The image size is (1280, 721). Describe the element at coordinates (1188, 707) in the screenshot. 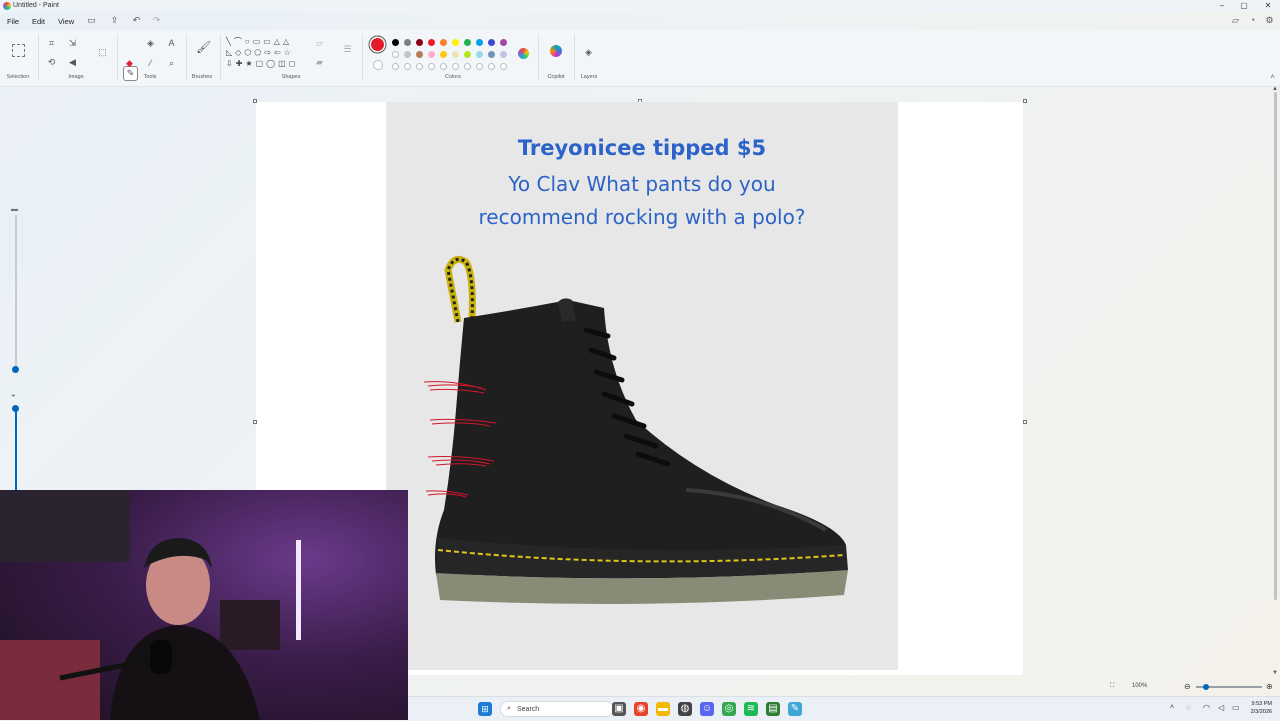

I see `network-icon: ◌` at that location.